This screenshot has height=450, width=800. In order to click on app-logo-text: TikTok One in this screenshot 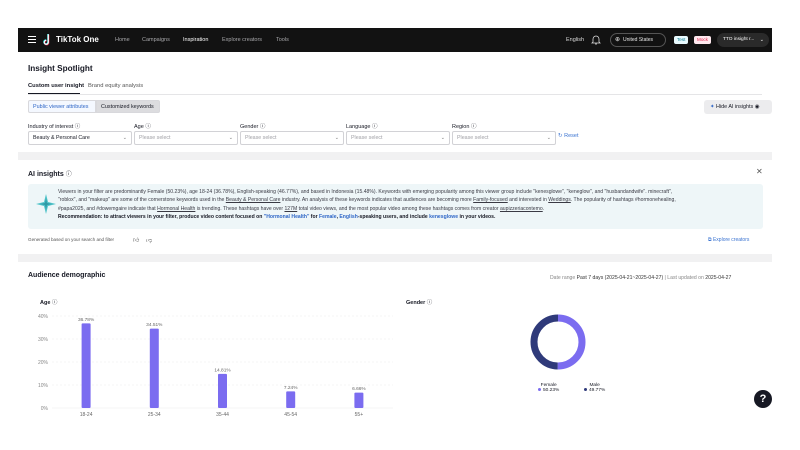, I will do `click(77, 40)`.